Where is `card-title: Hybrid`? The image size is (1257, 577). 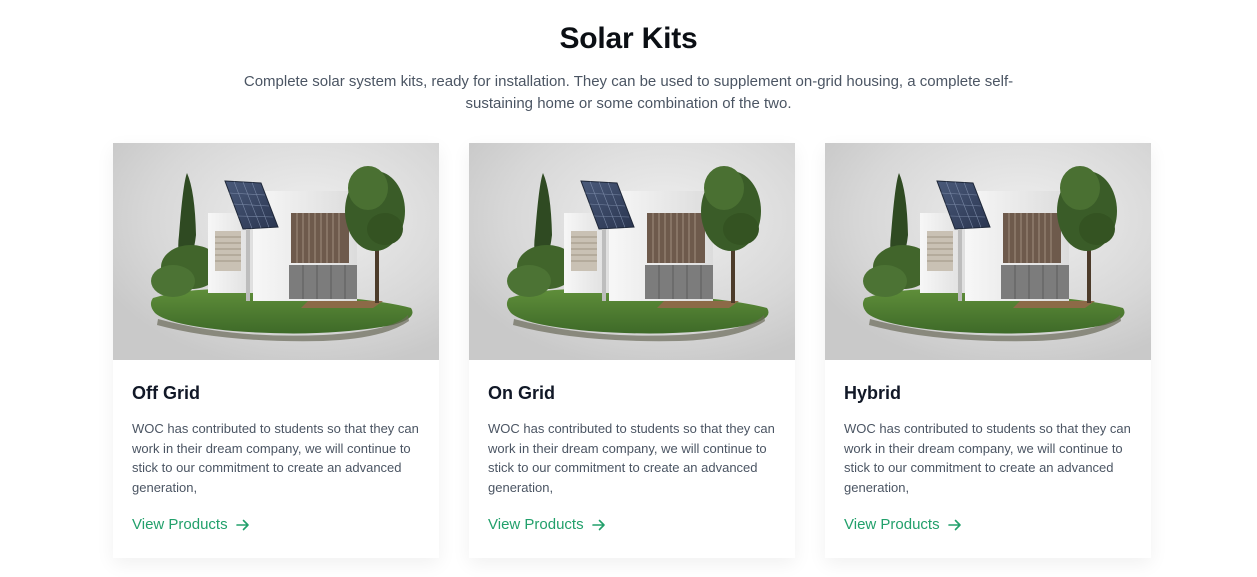
card-title: Hybrid is located at coordinates (873, 393).